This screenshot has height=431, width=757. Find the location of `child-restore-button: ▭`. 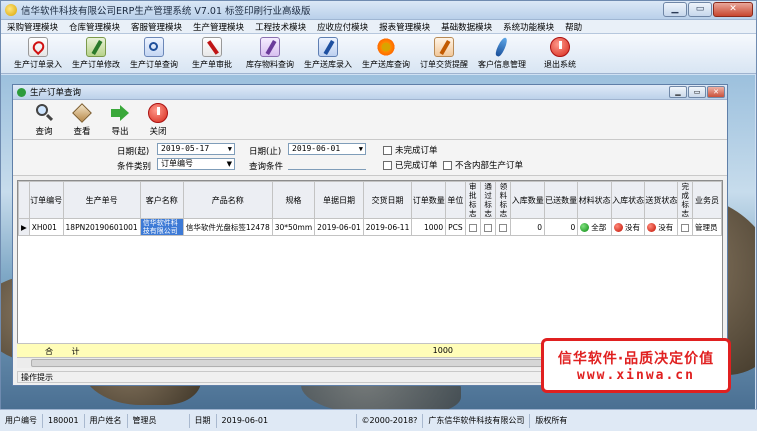

child-restore-button: ▭ is located at coordinates (697, 92).